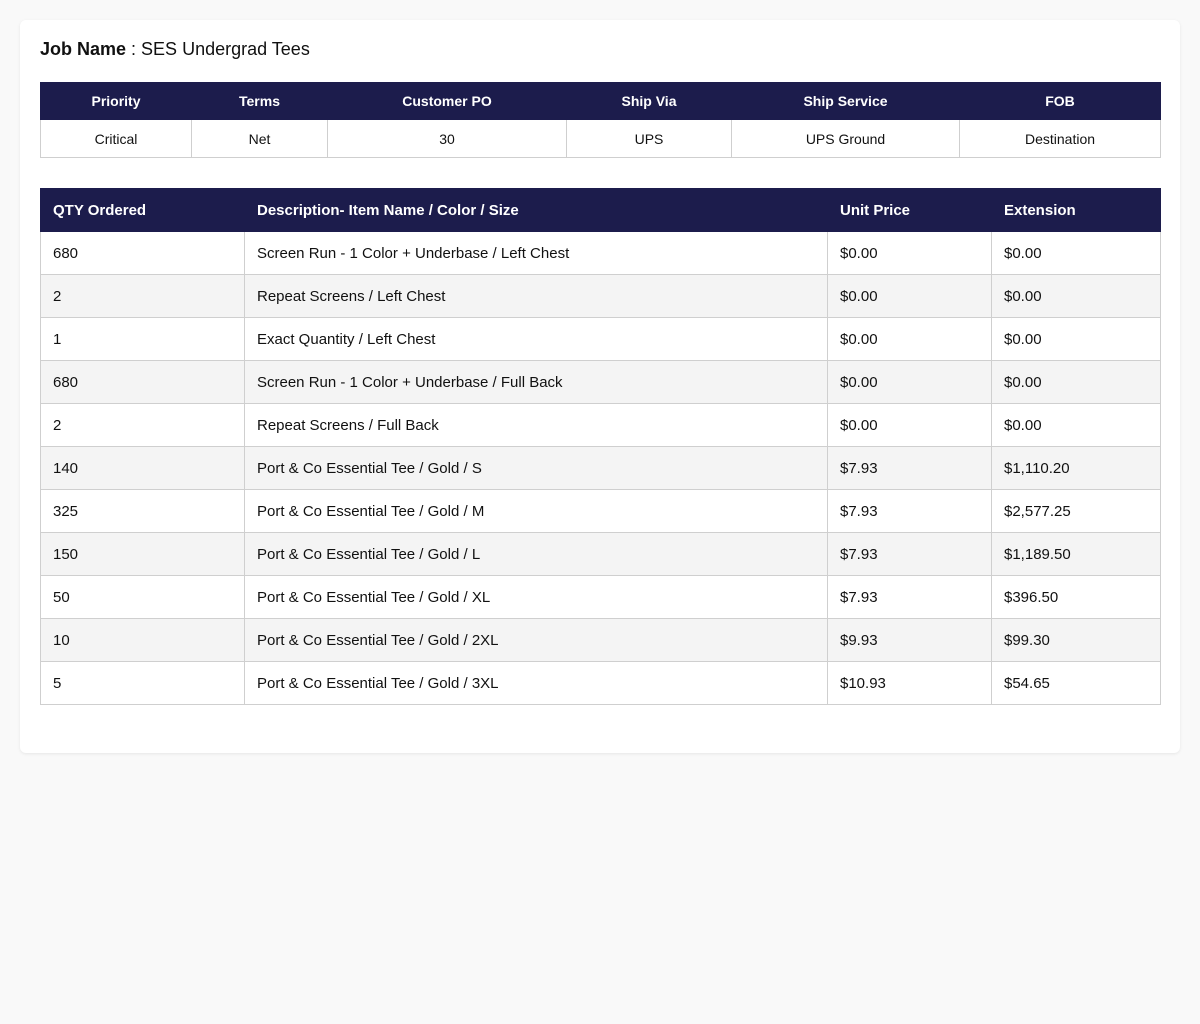  I want to click on header-description: Description- Item Name / Color / Size, so click(536, 210).